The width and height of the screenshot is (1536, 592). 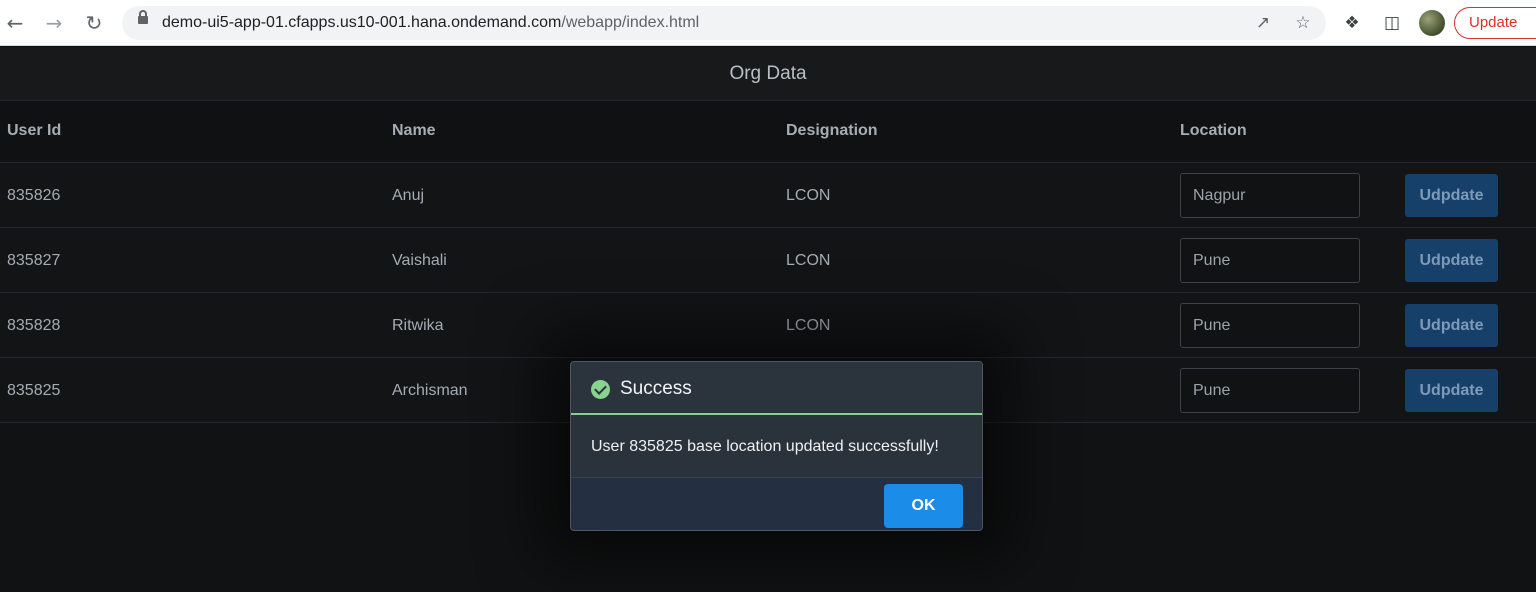 I want to click on forward-icon: →, so click(x=54, y=23).